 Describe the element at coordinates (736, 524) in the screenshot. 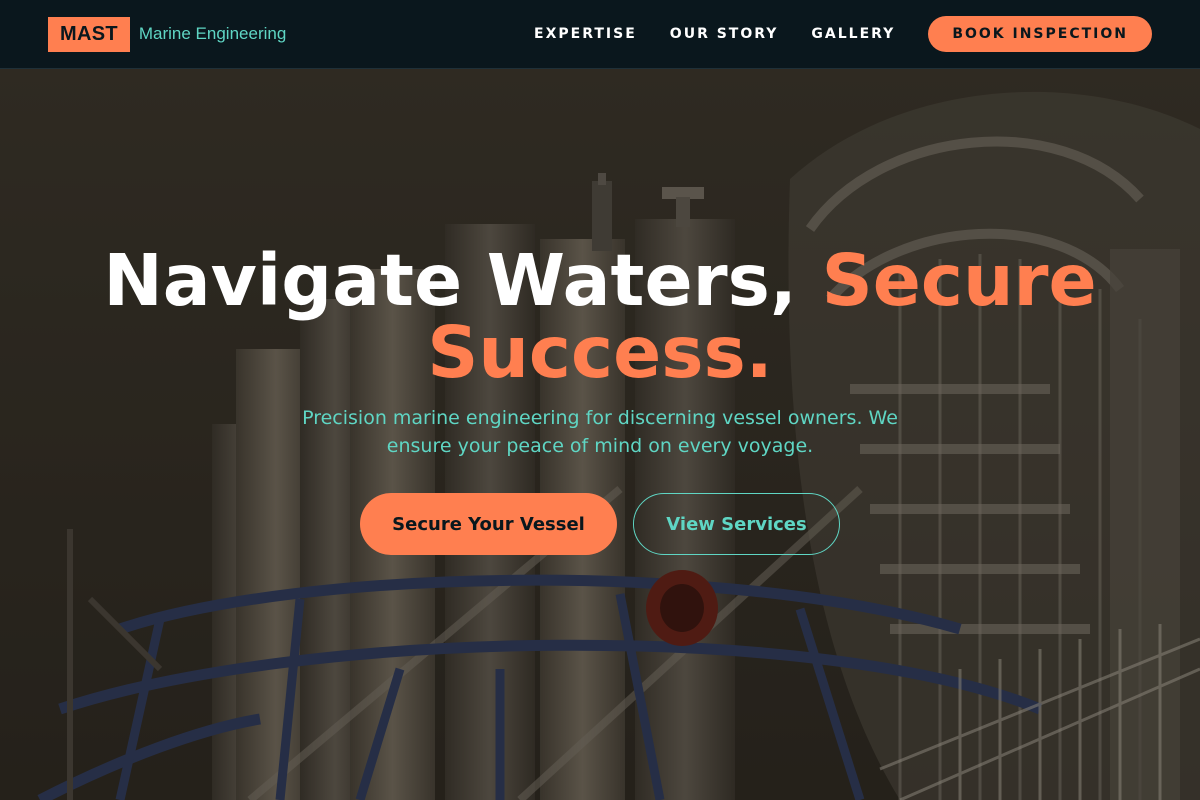

I see `view-services-button: View Services` at that location.